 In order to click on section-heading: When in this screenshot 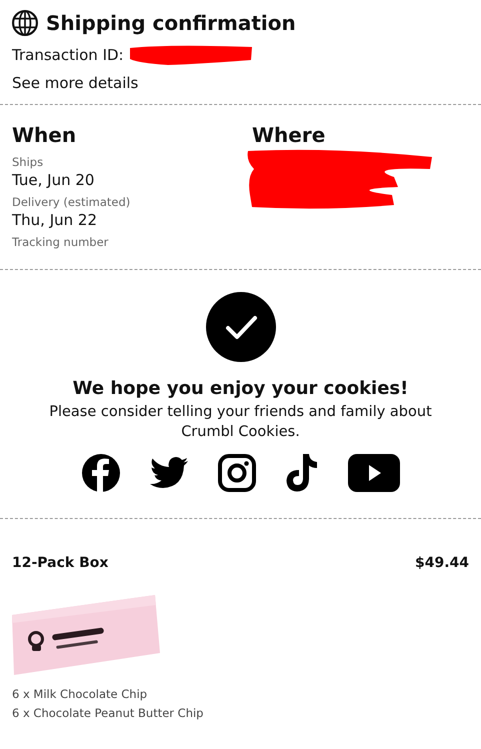, I will do `click(45, 135)`.